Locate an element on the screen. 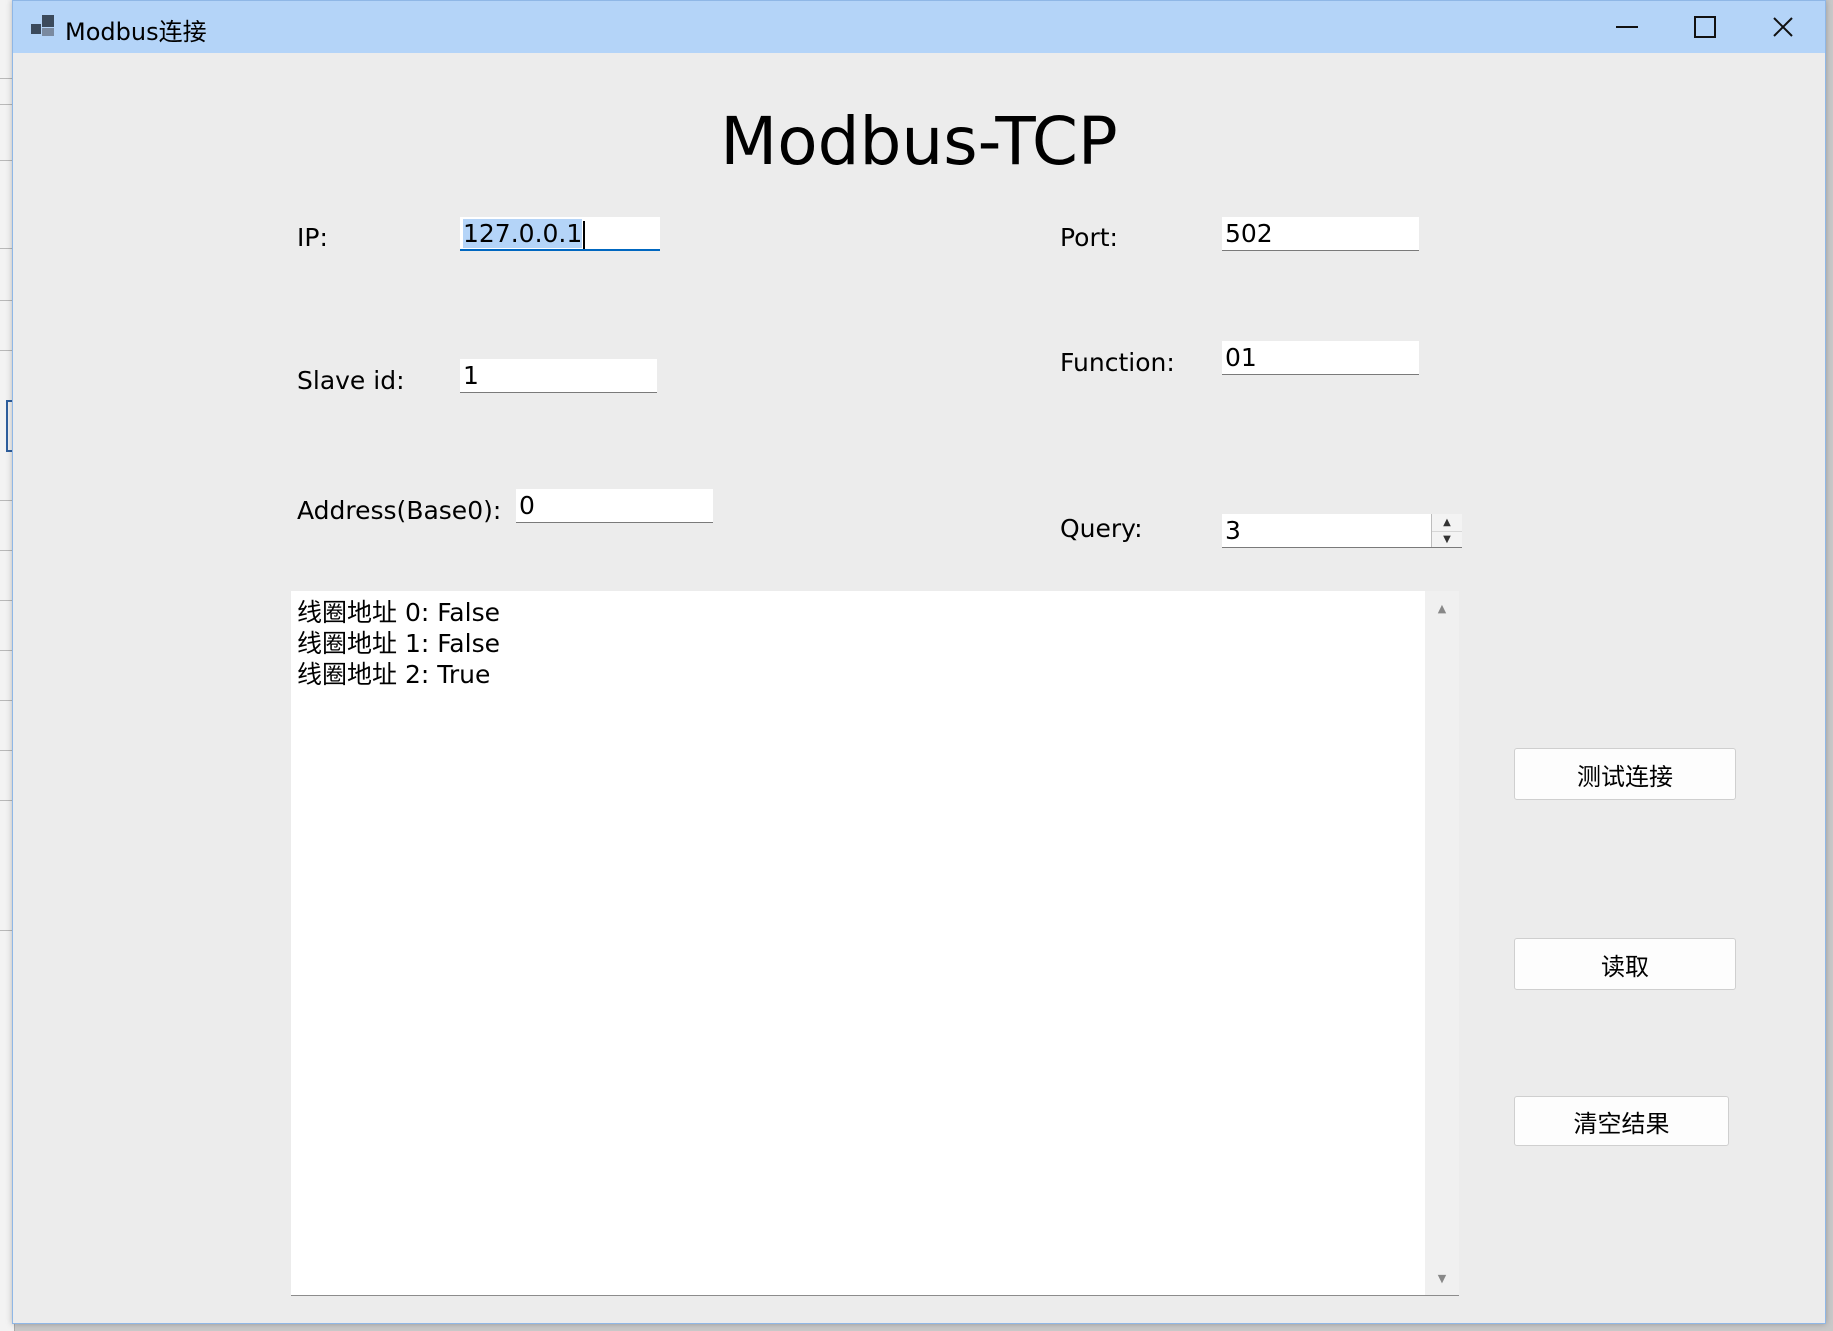 Image resolution: width=1833 pixels, height=1331 pixels. vertical-scrollbar: ▲ ▼ is located at coordinates (1442, 943).